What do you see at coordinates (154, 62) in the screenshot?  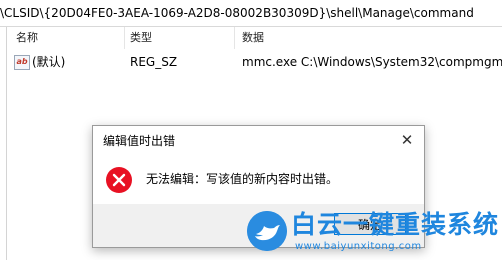 I see `value-type: REG_SZ` at bounding box center [154, 62].